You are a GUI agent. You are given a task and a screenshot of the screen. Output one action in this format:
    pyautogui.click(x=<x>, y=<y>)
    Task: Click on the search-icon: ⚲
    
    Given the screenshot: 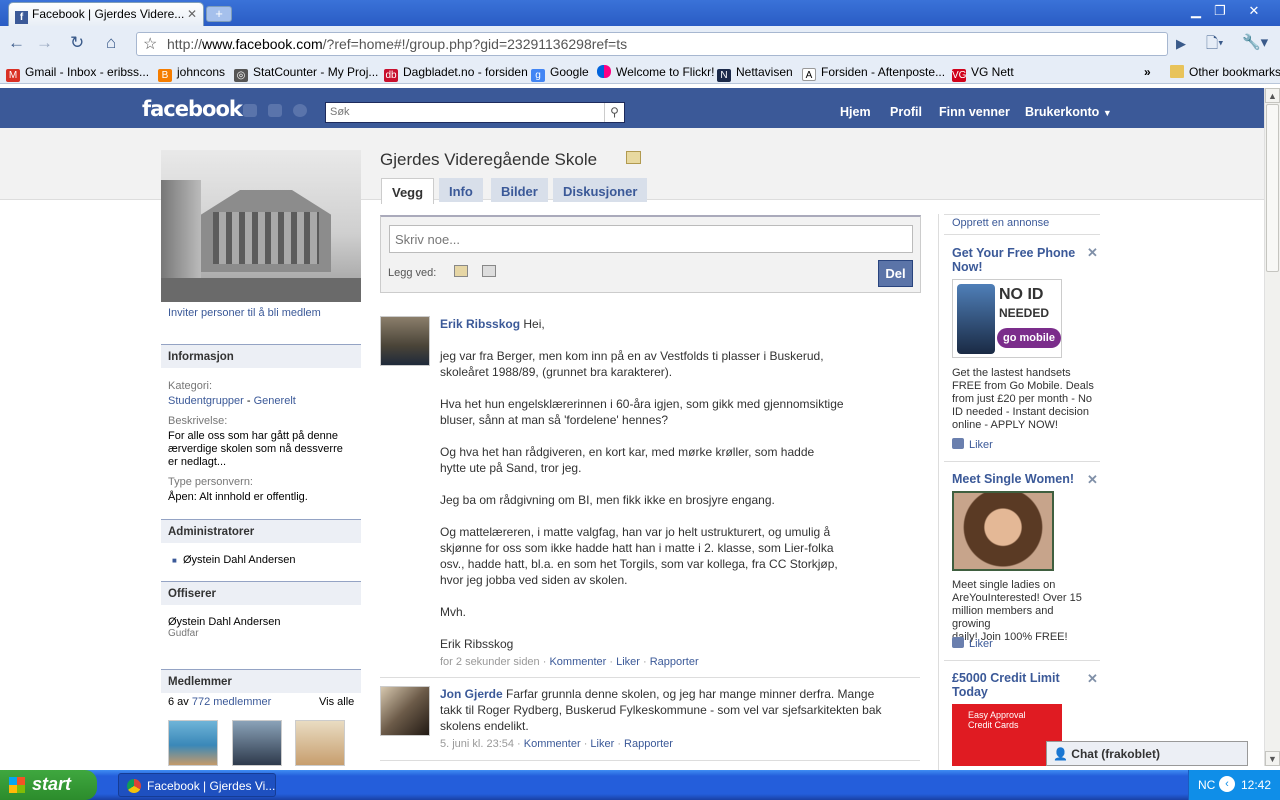 What is the action you would take?
    pyautogui.click(x=614, y=112)
    